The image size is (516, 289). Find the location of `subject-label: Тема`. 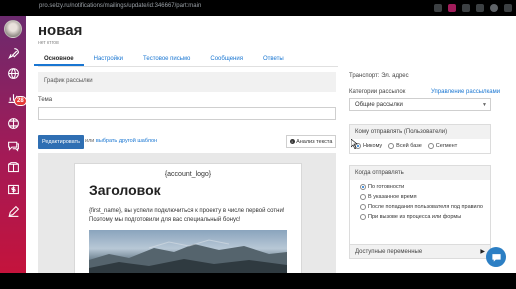

subject-label: Тема is located at coordinates (45, 100).